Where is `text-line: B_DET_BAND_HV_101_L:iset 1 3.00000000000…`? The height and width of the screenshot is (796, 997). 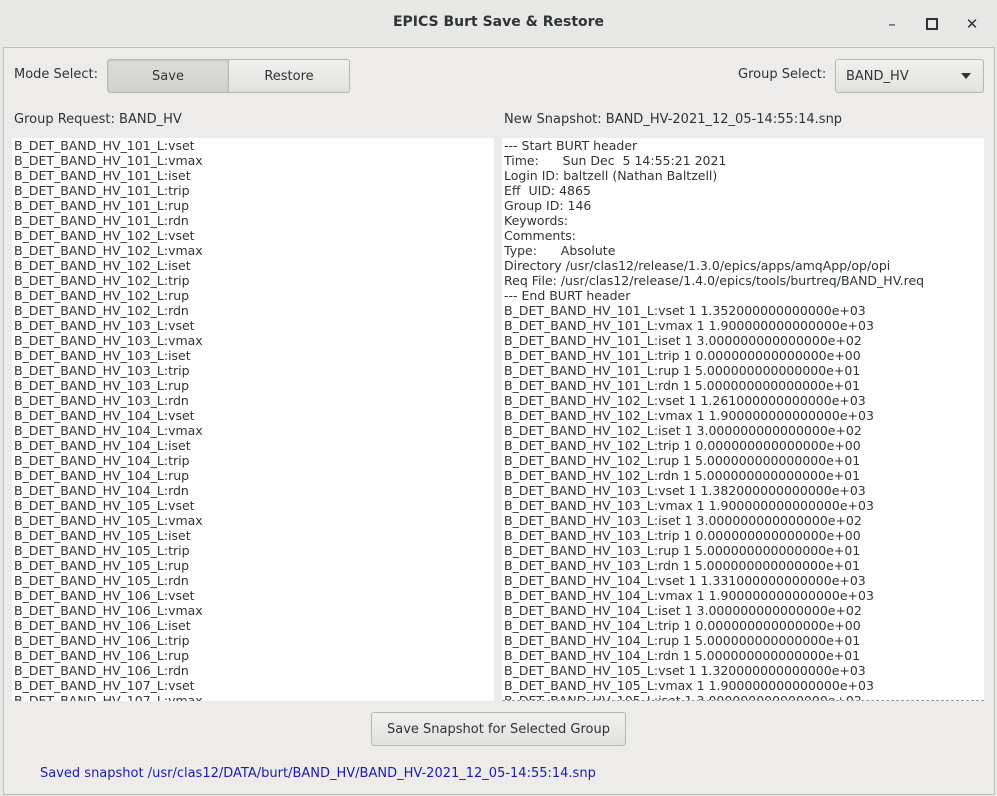
text-line: B_DET_BAND_HV_101_L:iset 1 3.00000000000… is located at coordinates (683, 340).